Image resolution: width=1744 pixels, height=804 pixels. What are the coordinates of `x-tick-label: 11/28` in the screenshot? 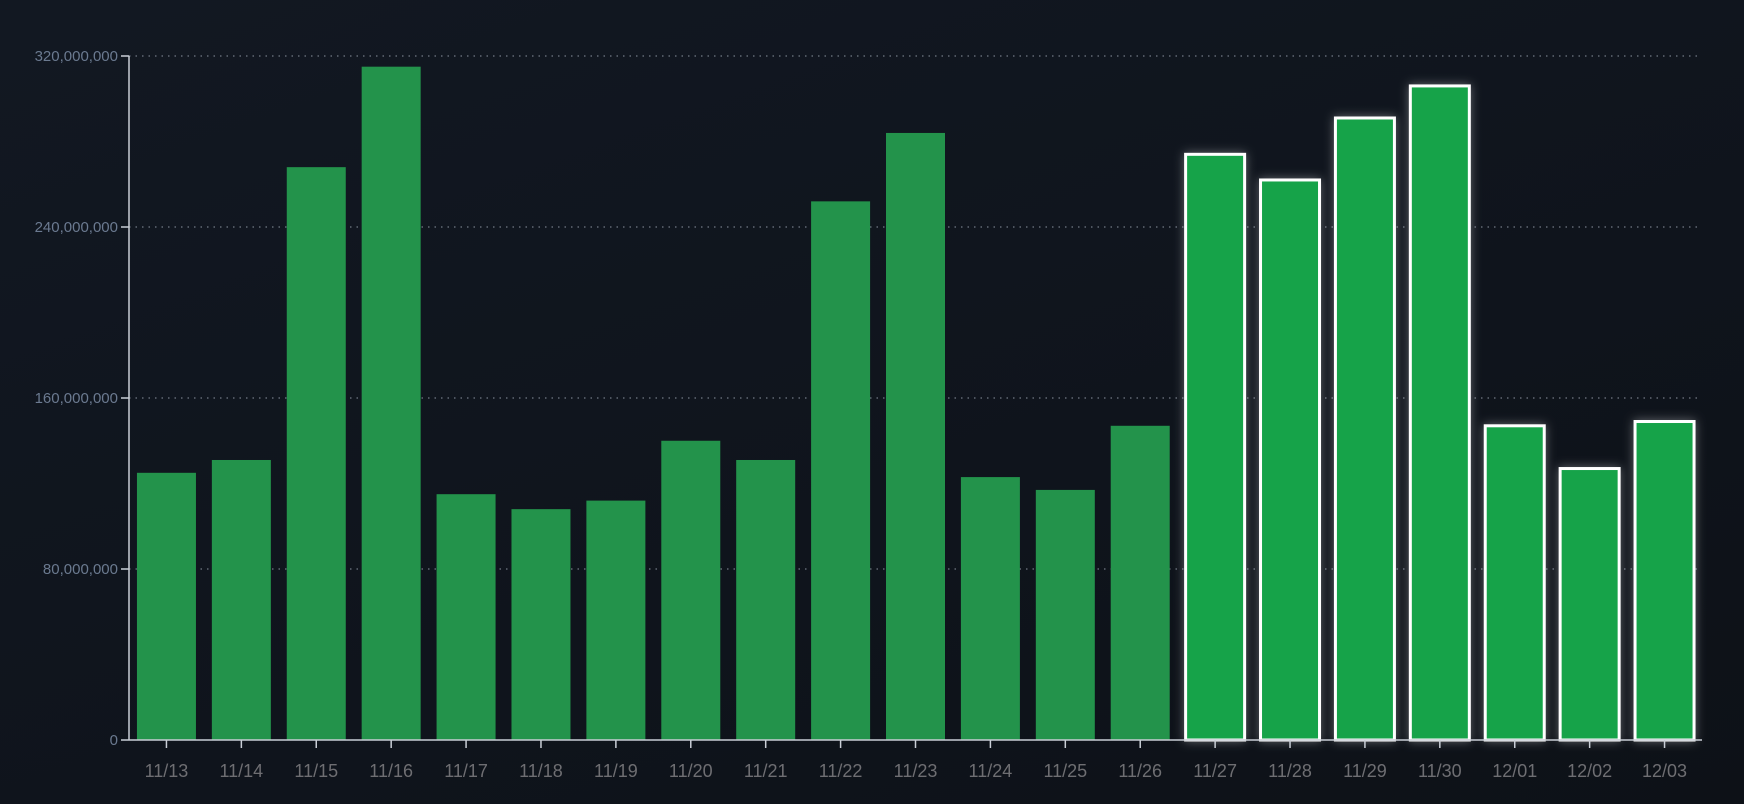 It's located at (1290, 771).